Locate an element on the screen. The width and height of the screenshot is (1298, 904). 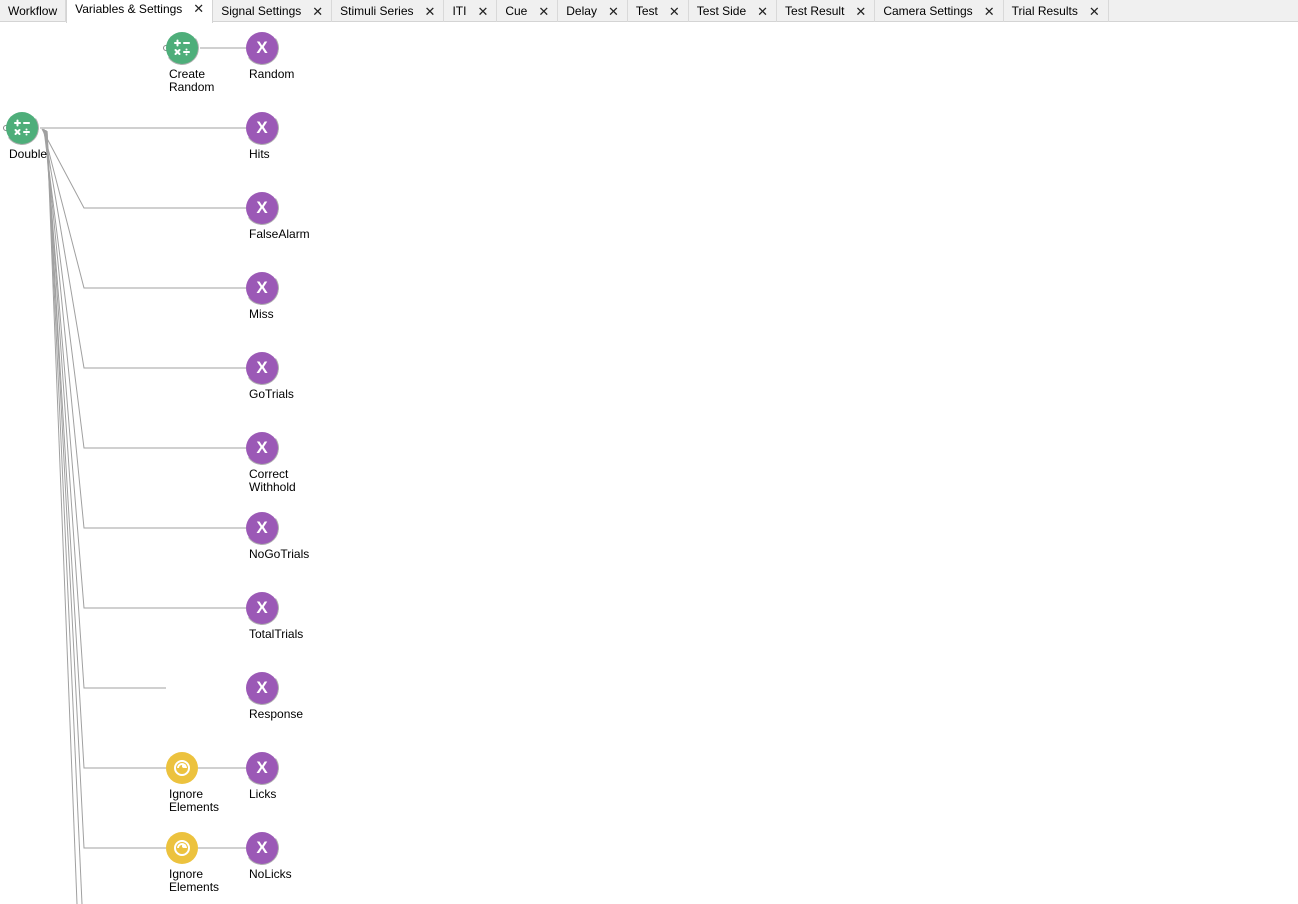
tab-signal-settings: Signal Settings ✕ is located at coordinates (273, 11).